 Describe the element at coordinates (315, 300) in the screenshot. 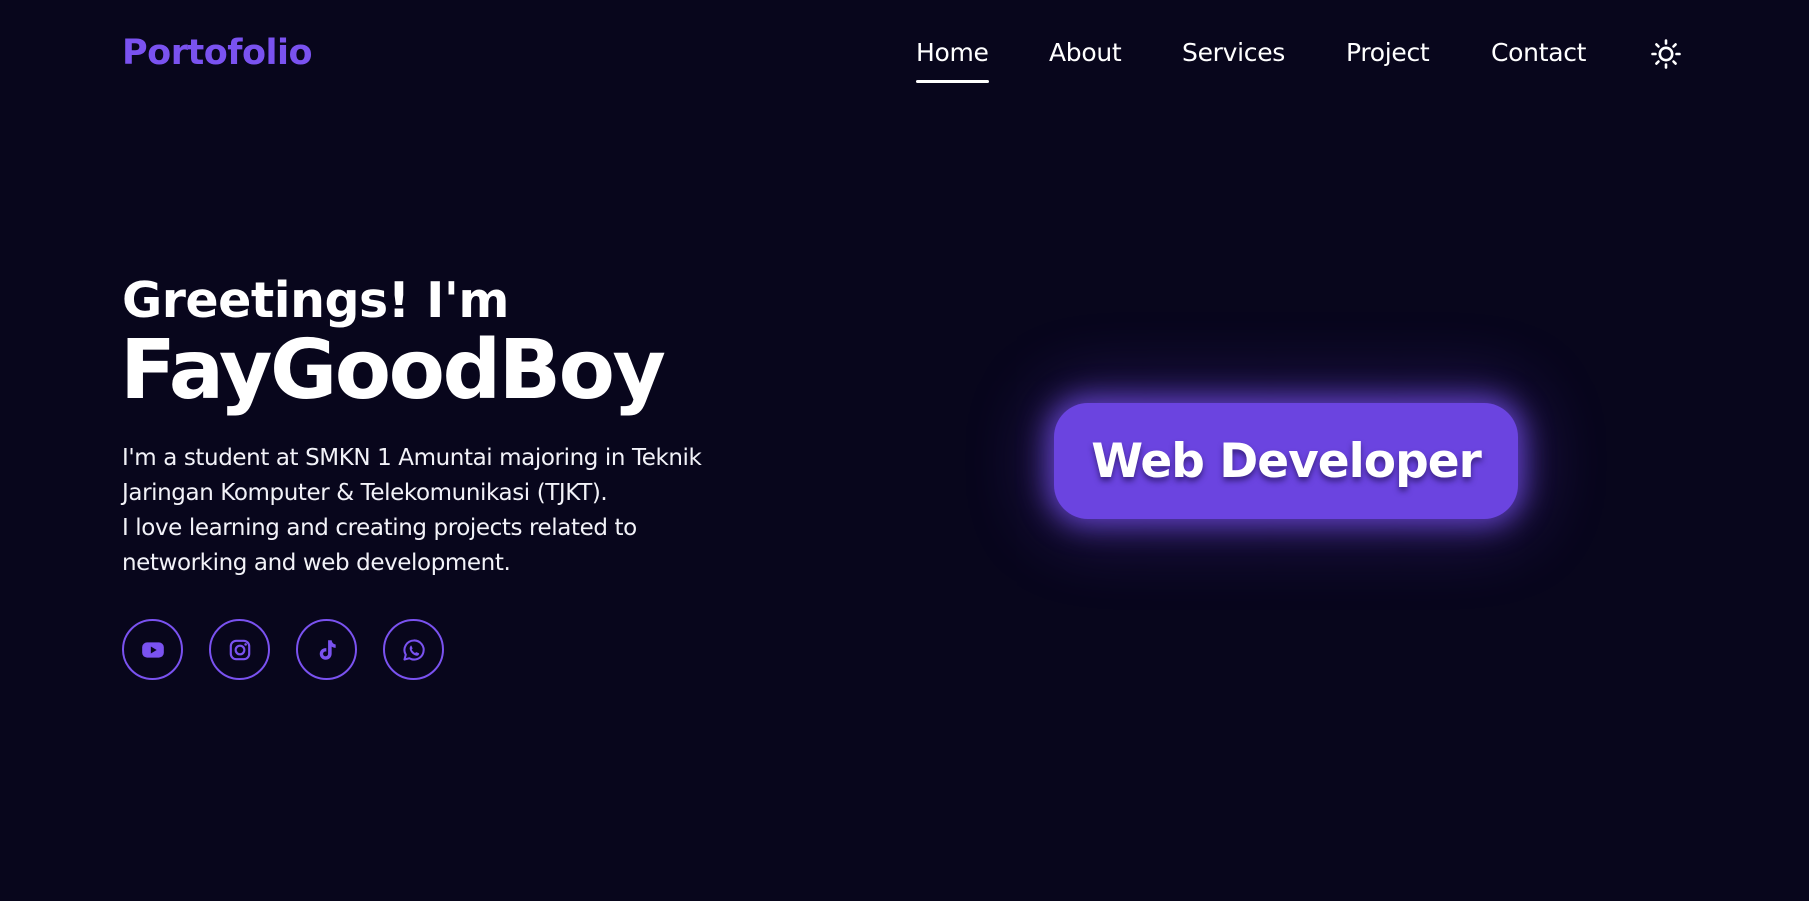

I see `hero-greeting: Greetings! I'm` at that location.